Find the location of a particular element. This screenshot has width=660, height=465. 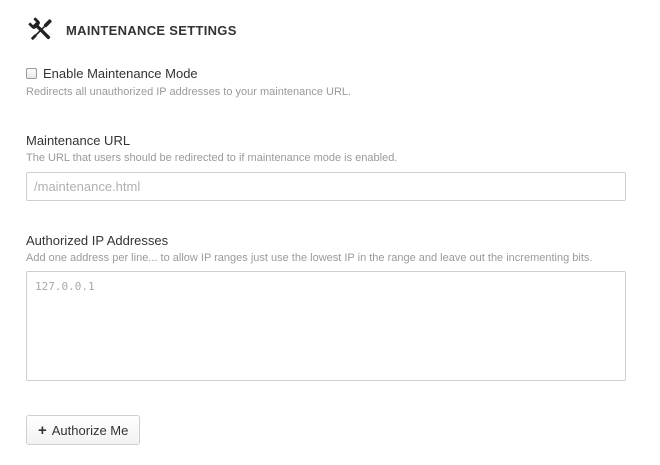

tools-icon is located at coordinates (41, 30).